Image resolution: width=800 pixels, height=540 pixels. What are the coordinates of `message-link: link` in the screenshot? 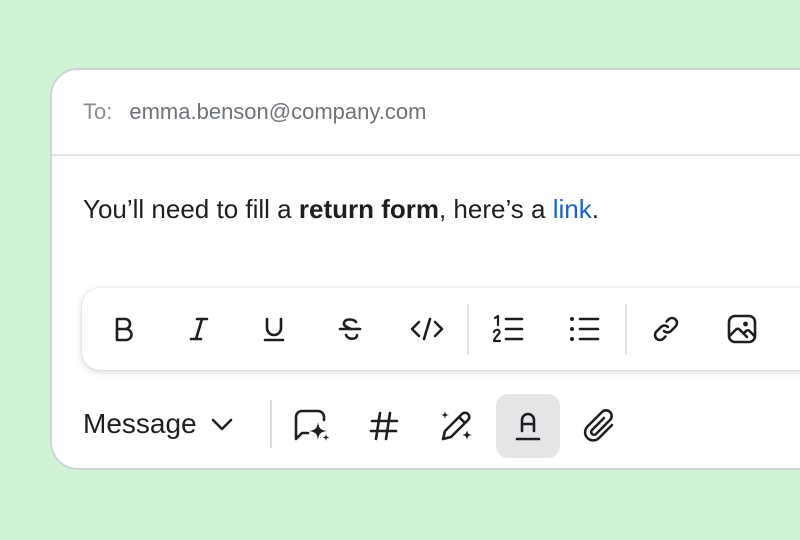 It's located at (572, 209).